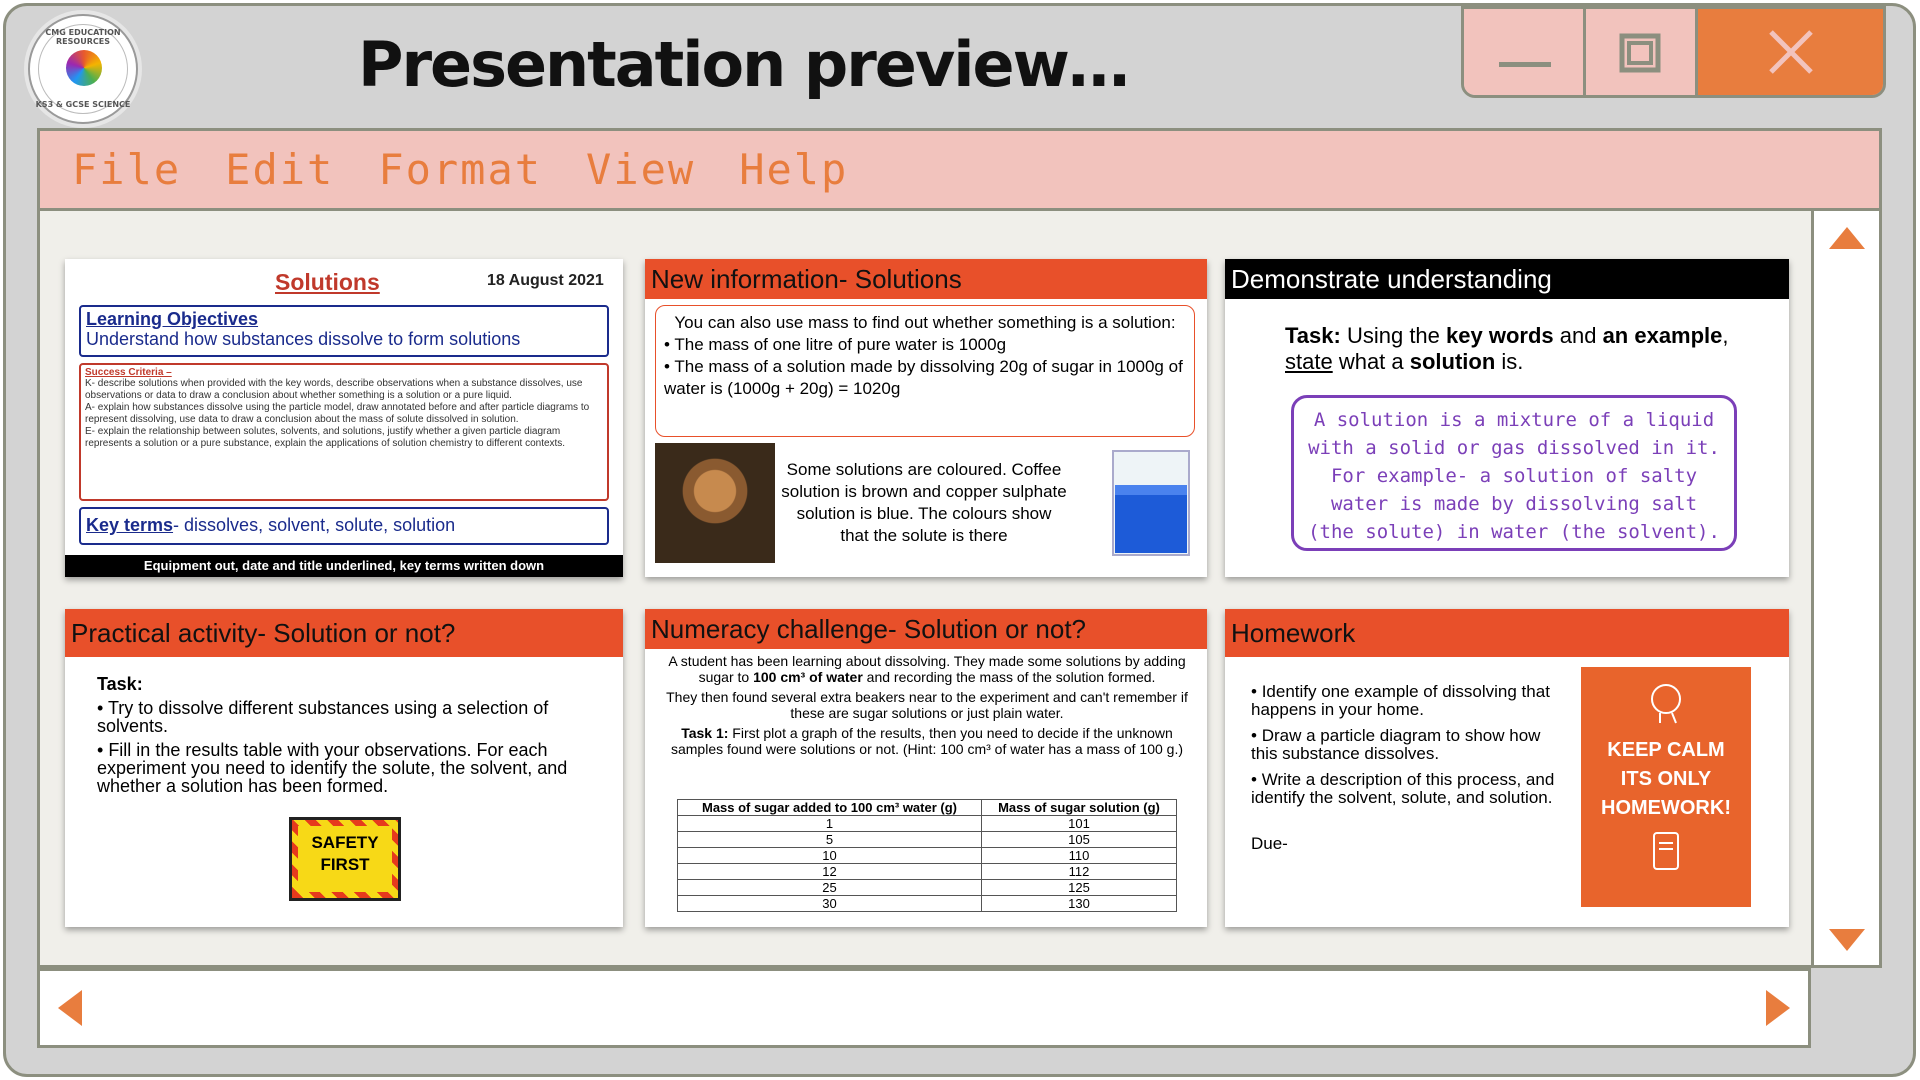 Image resolution: width=1920 pixels, height=1080 pixels. I want to click on slide-header: Practical activity- Solution or not?, so click(344, 633).